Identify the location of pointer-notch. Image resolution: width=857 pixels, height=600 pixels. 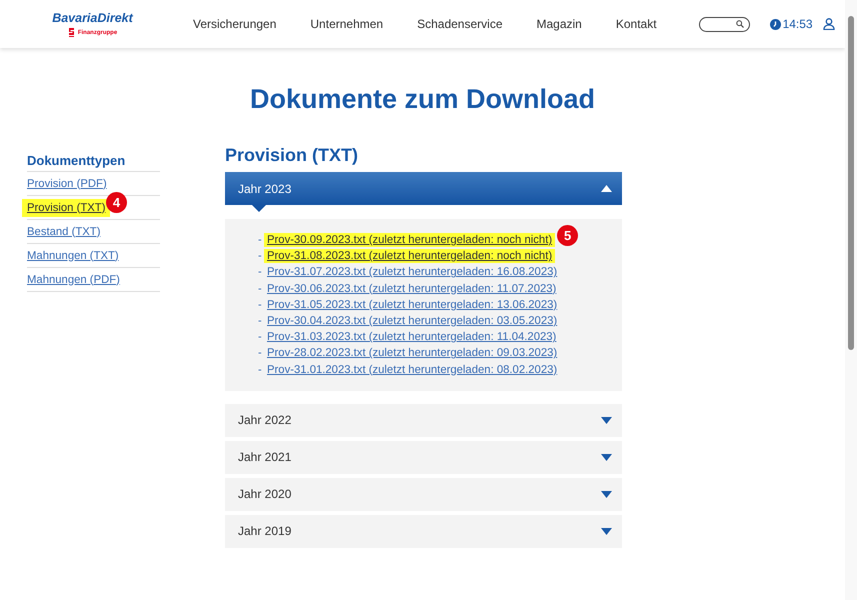
(259, 208).